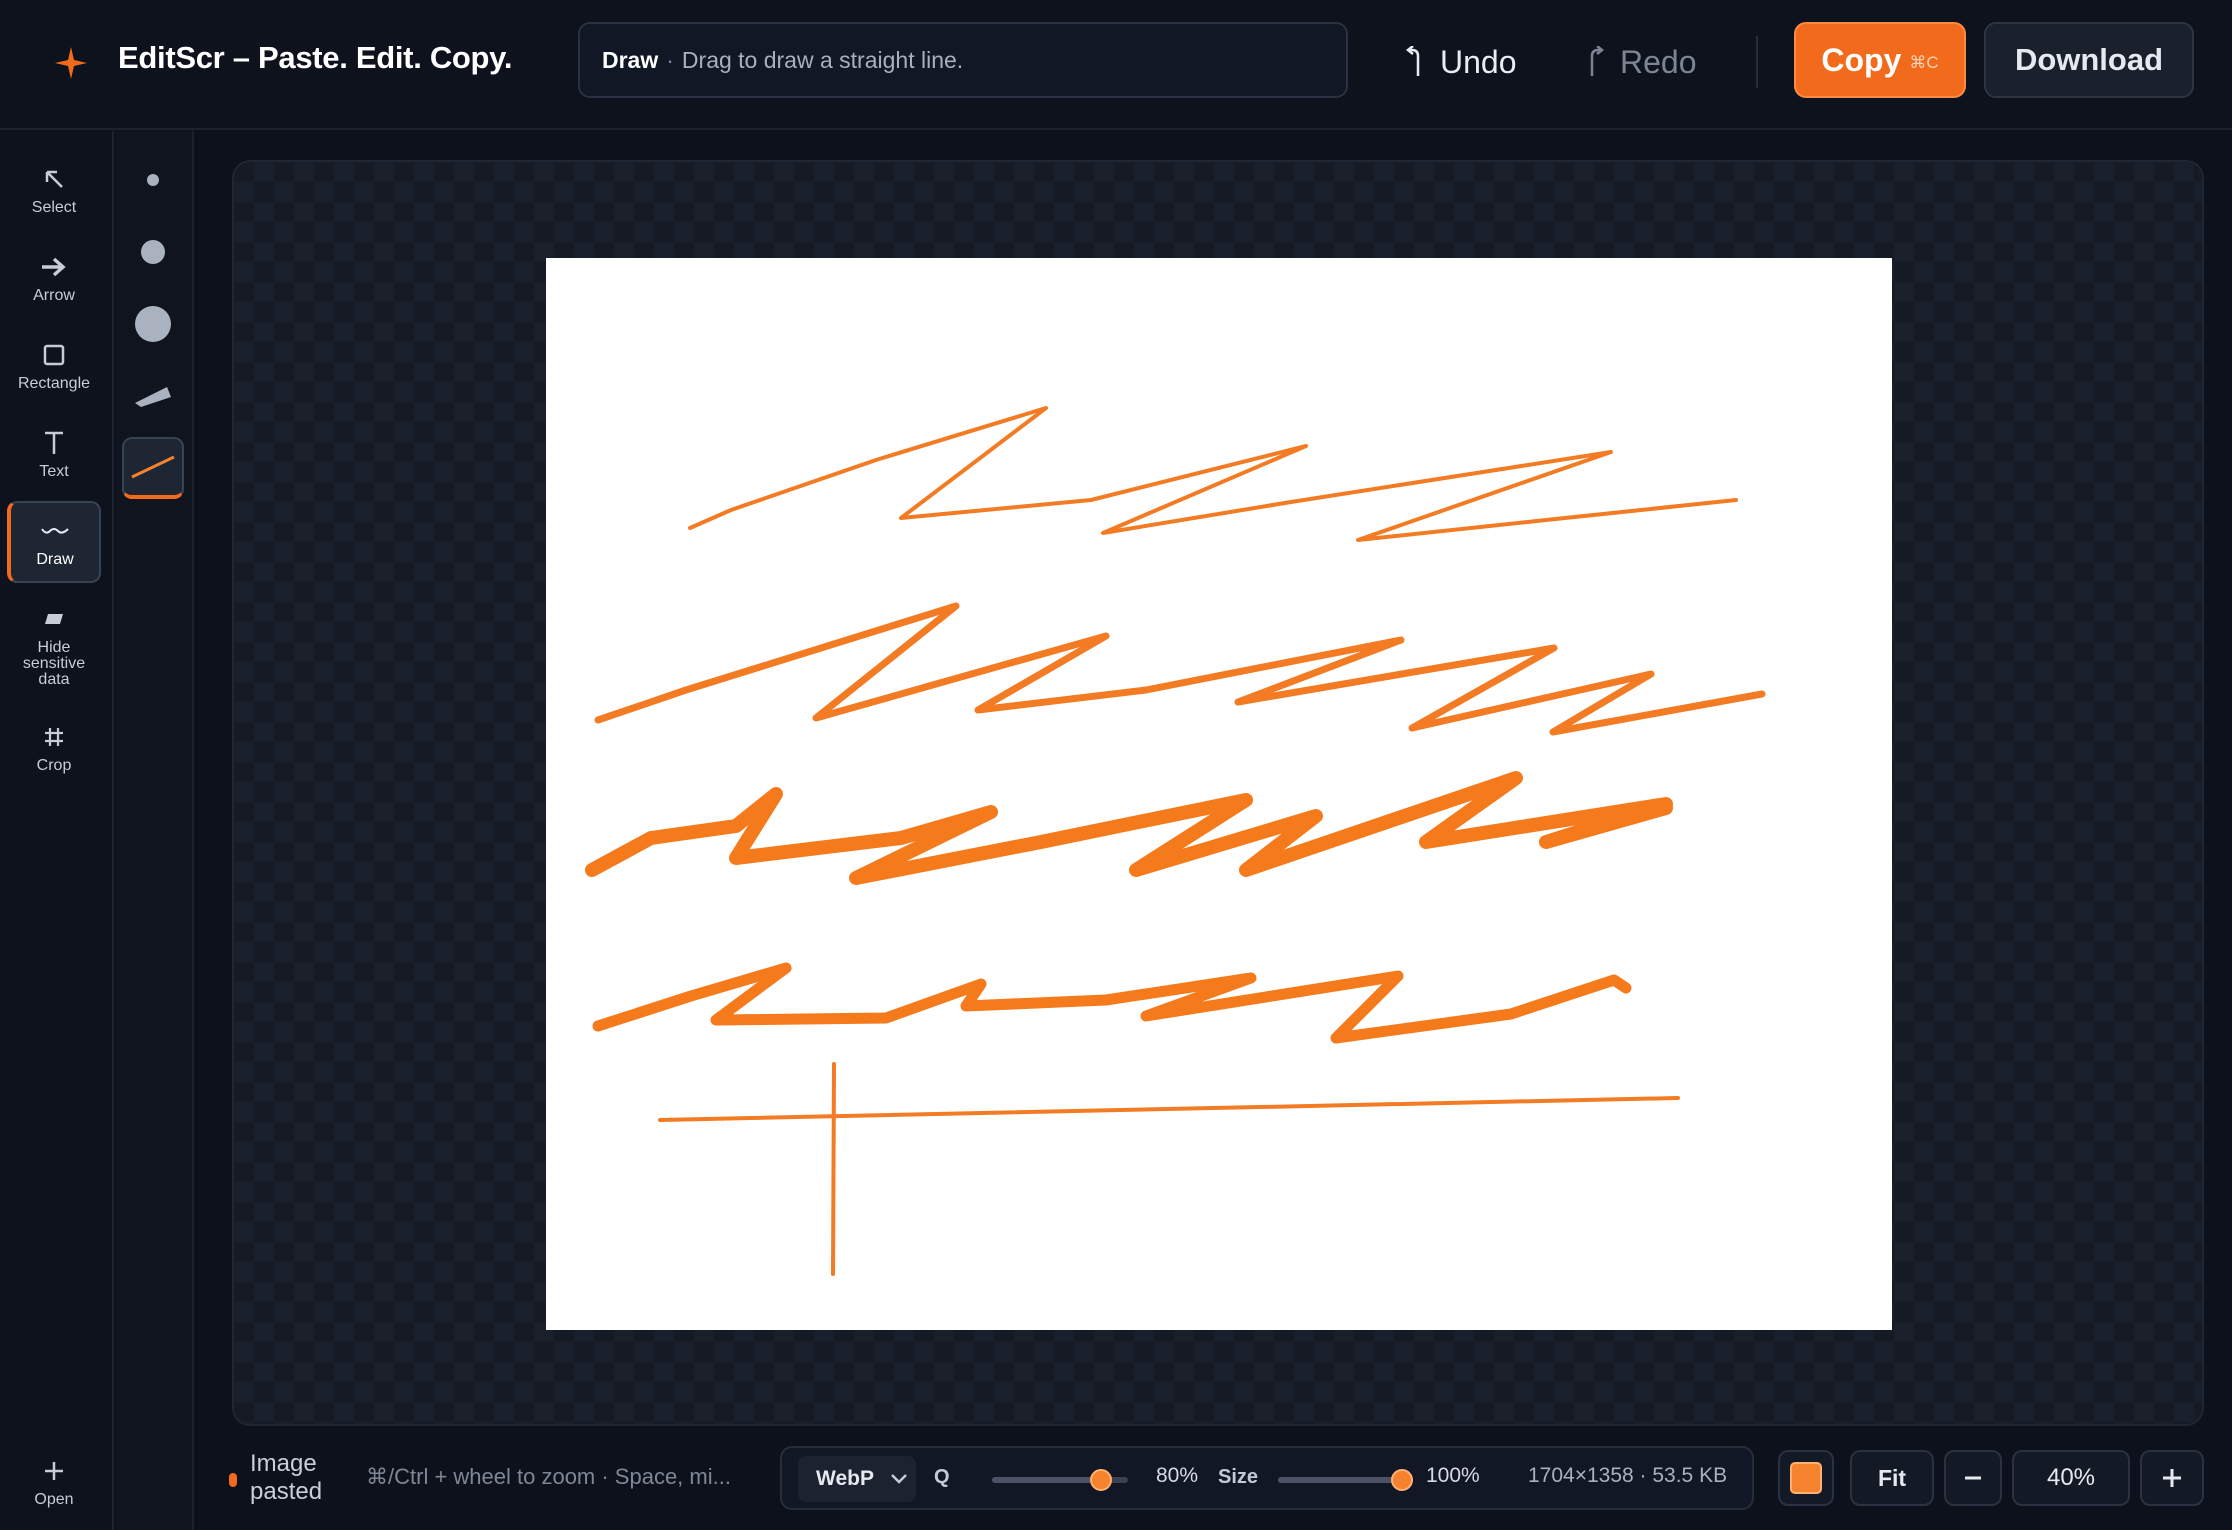 This screenshot has height=1530, width=2232. Describe the element at coordinates (55, 559) in the screenshot. I see `tool-draw-label: Draw` at that location.